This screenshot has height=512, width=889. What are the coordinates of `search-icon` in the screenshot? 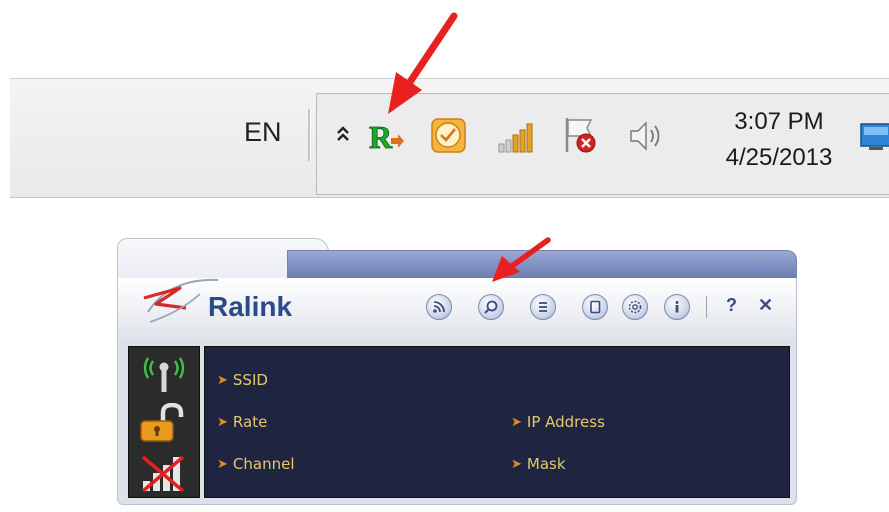 It's located at (491, 307).